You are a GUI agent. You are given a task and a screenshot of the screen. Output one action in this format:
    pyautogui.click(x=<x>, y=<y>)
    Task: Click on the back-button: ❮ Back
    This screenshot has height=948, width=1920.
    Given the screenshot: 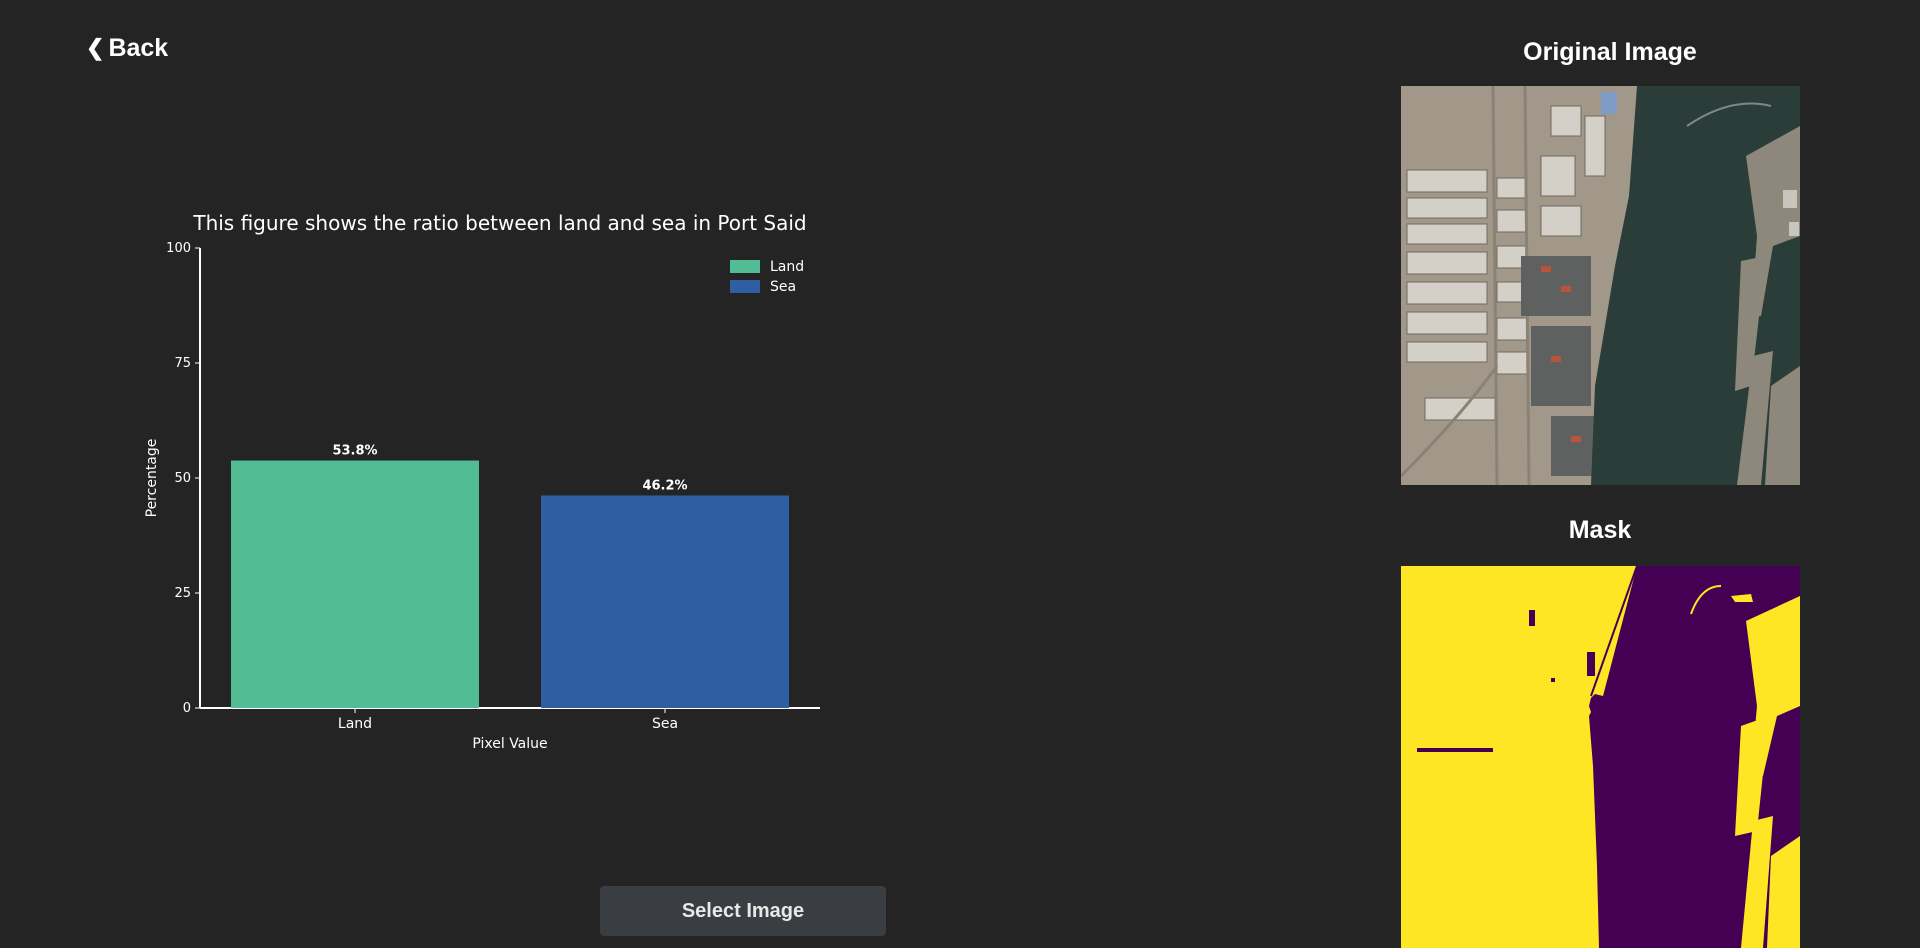 What is the action you would take?
    pyautogui.click(x=127, y=48)
    